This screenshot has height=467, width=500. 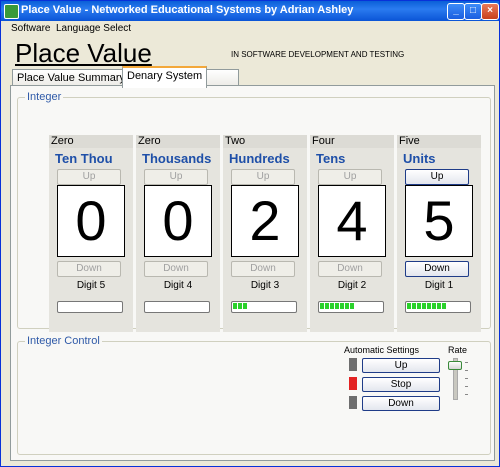 What do you see at coordinates (178, 285) in the screenshot?
I see `digit-name-label: Digit 4` at bounding box center [178, 285].